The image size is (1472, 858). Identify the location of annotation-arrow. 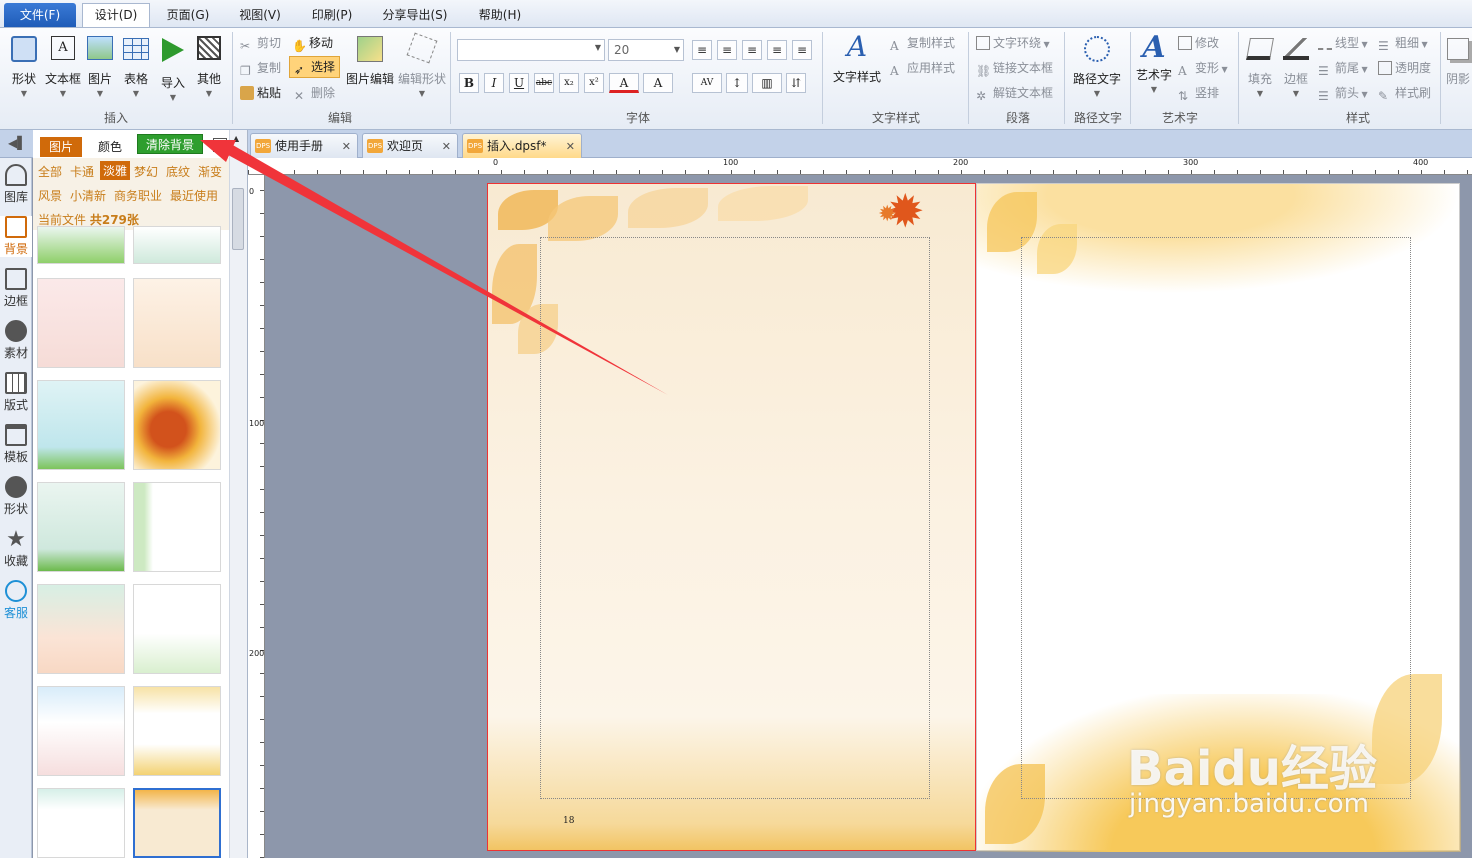
(434, 267).